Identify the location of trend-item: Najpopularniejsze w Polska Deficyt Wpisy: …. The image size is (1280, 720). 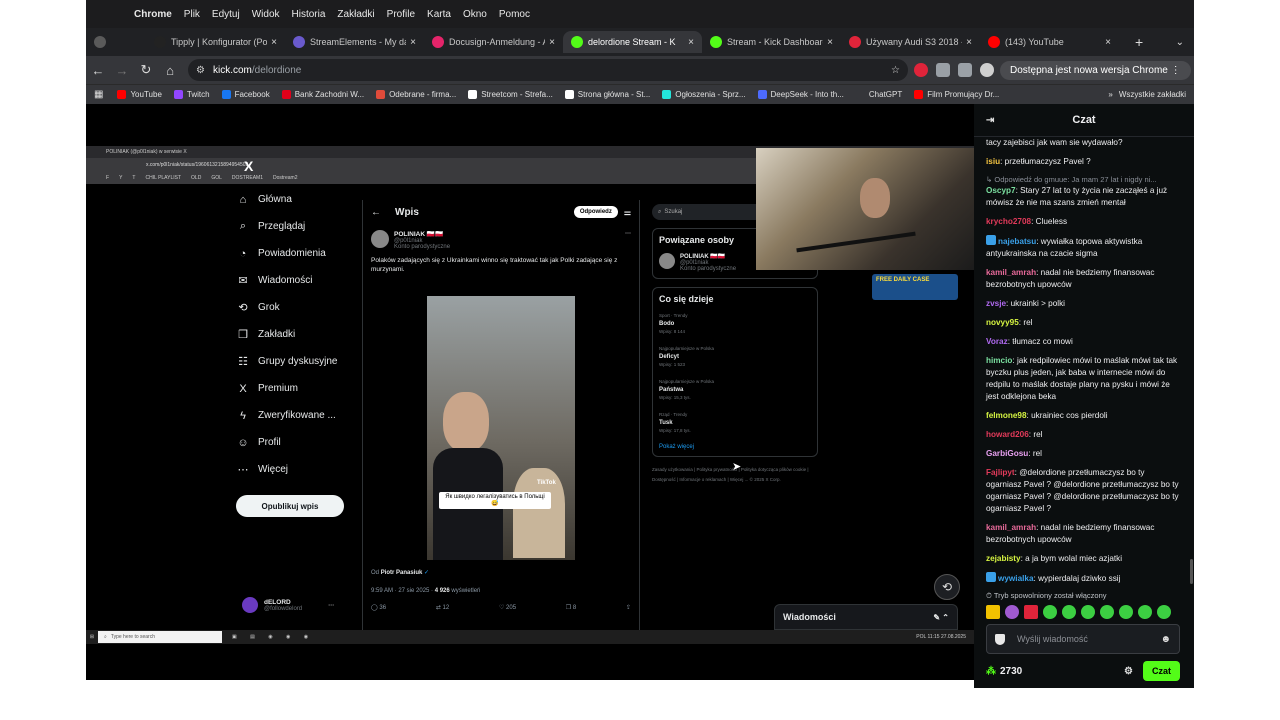
(735, 357).